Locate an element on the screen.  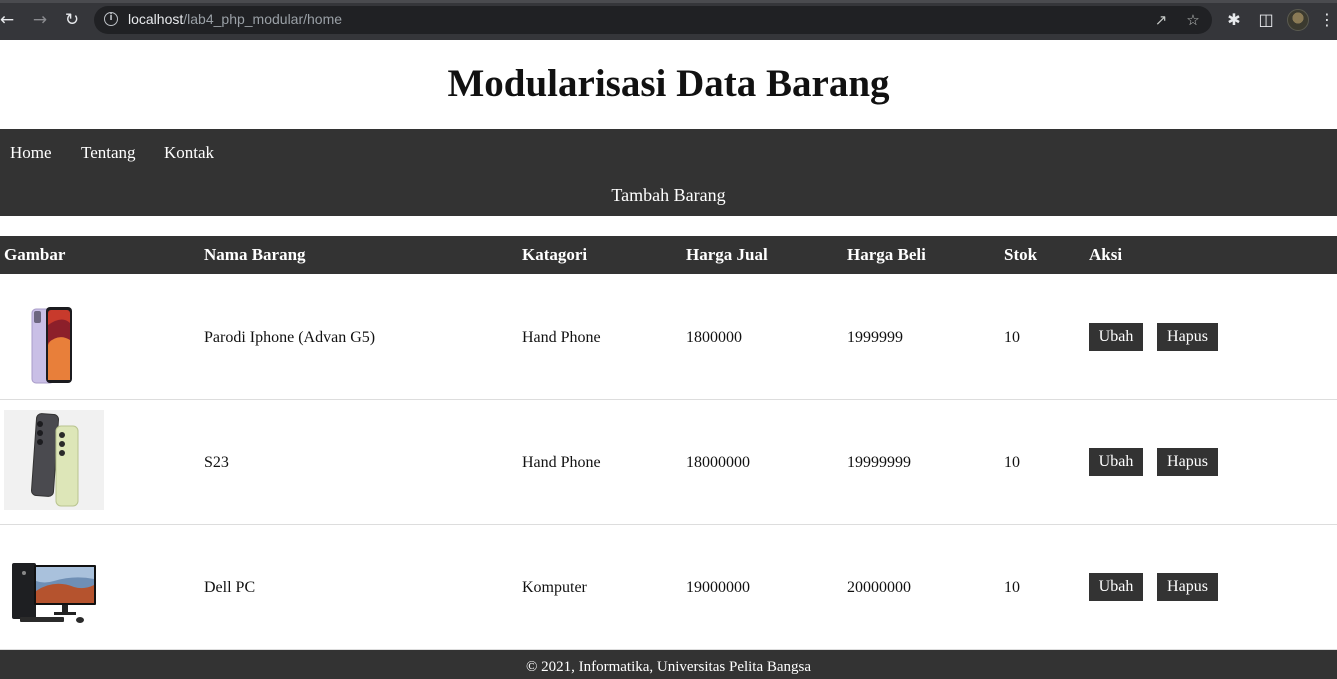
cell-harga-jual: 19000000 is located at coordinates (718, 587).